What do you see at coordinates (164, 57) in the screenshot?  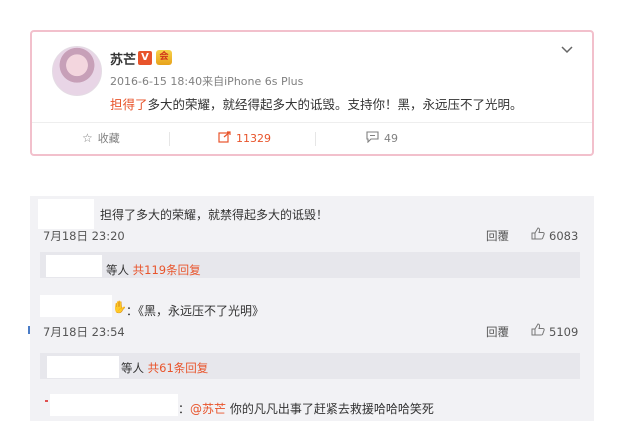 I see `vip-badge-icon: 会` at bounding box center [164, 57].